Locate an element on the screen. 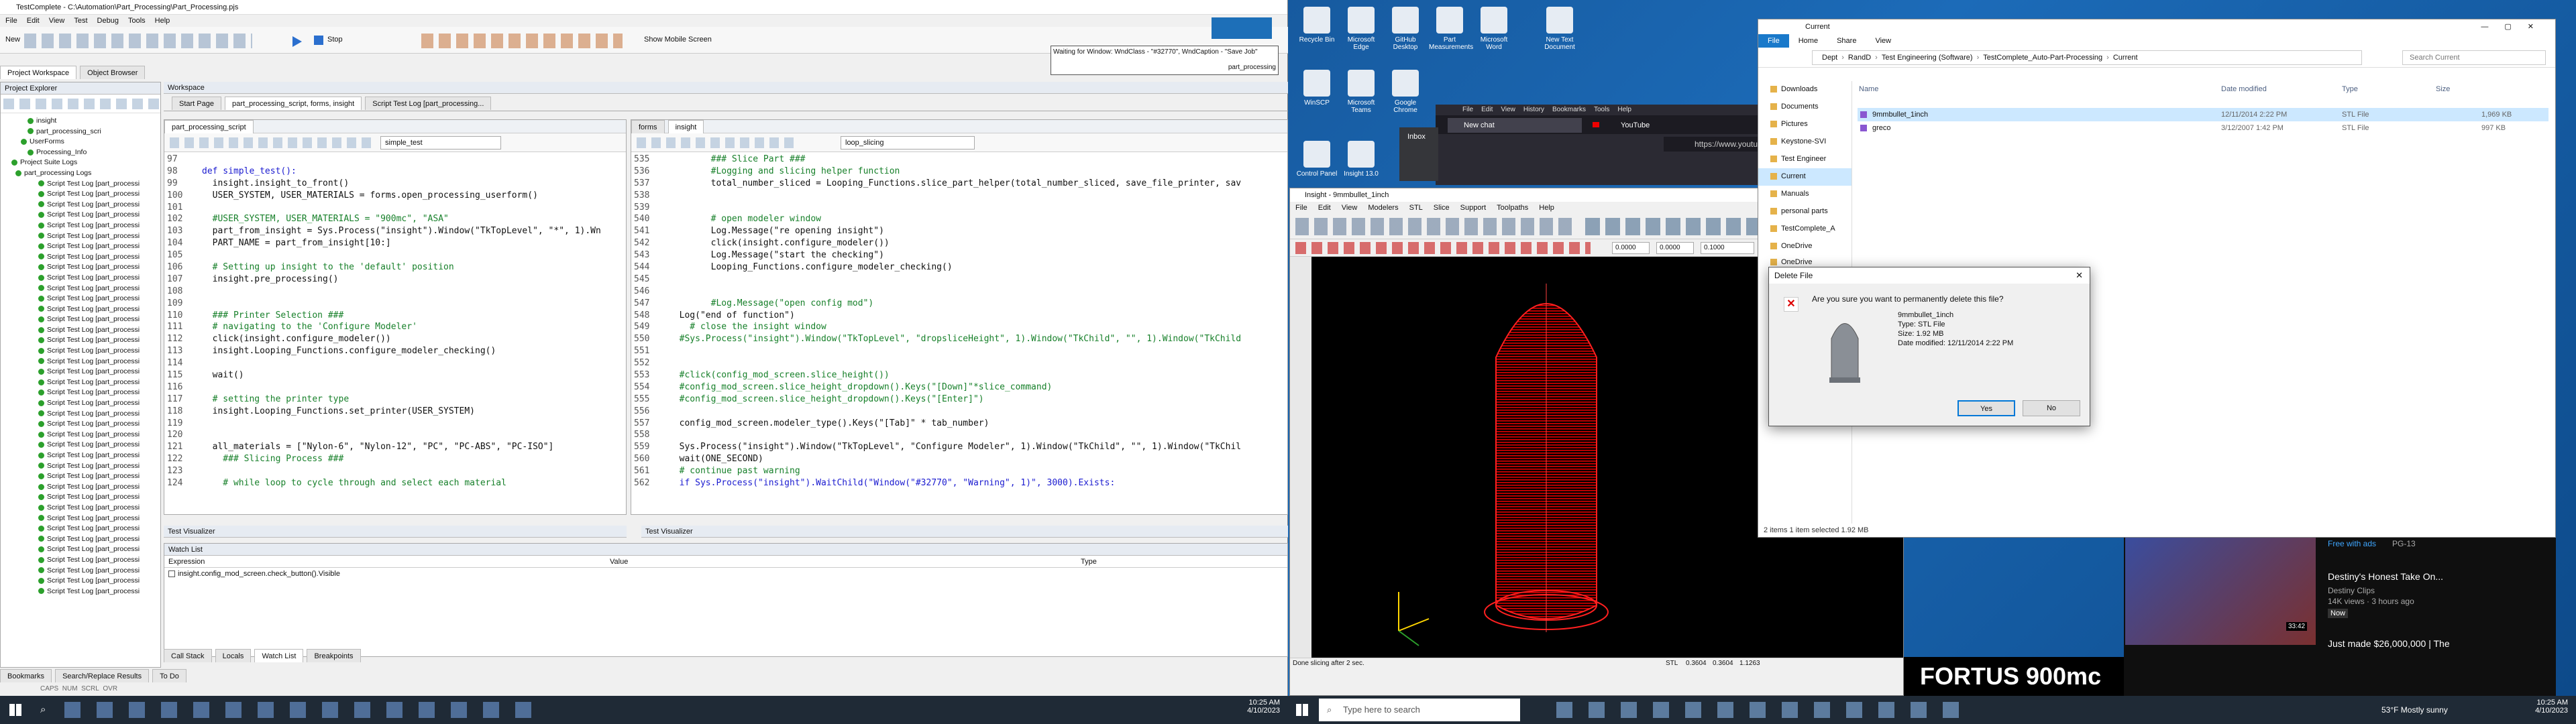 This screenshot has height=724, width=2576. recording-icons is located at coordinates (522, 41).